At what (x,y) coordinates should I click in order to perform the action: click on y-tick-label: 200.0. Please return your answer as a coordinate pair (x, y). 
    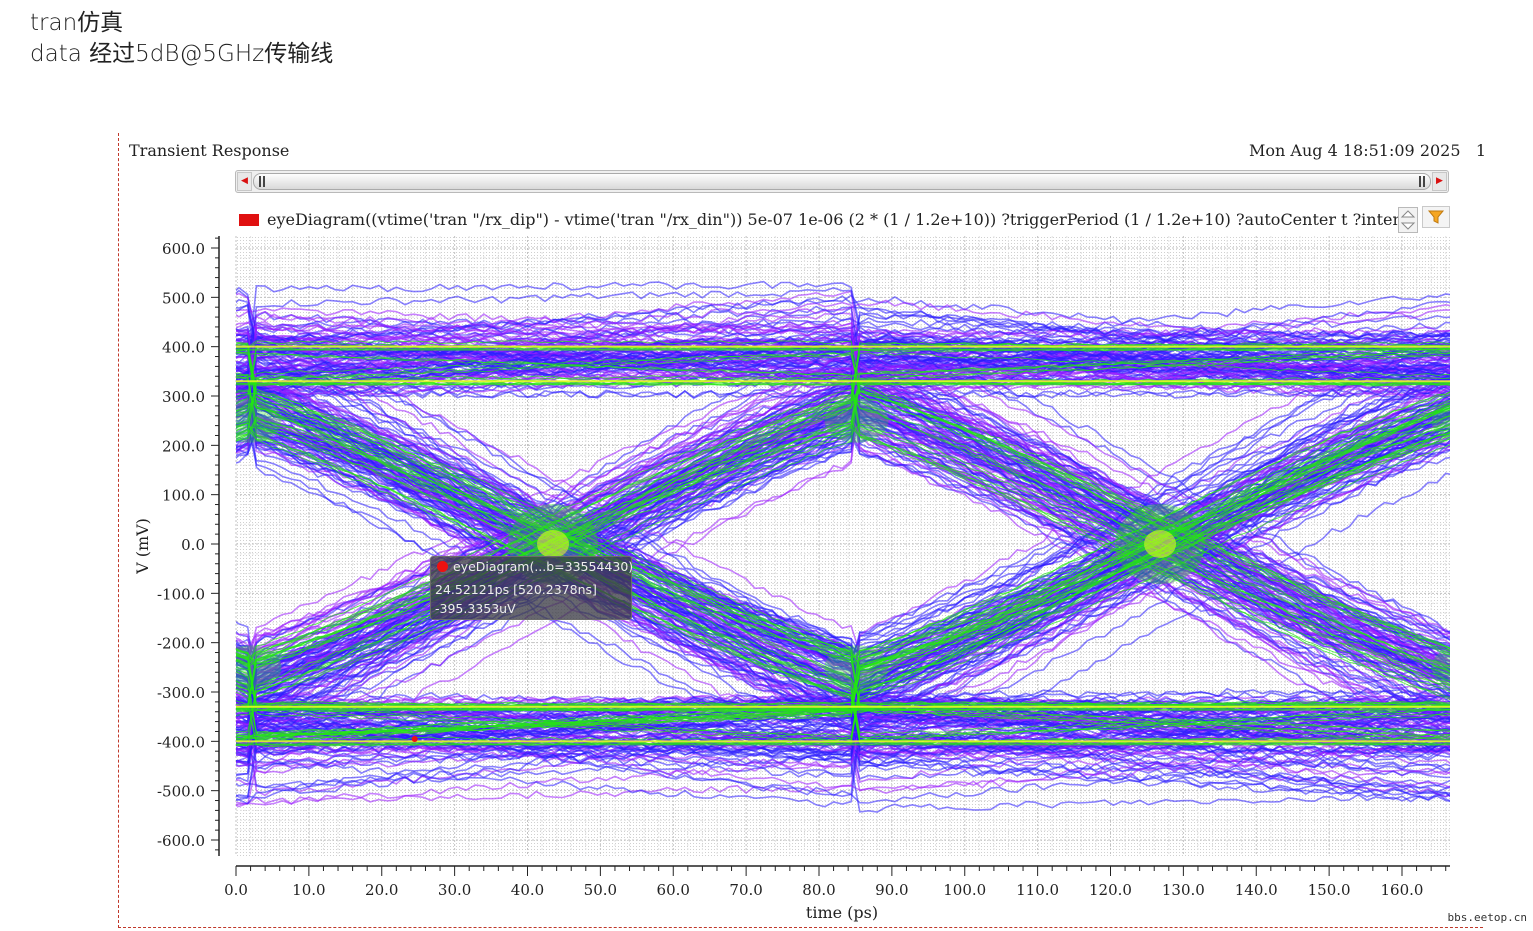
    Looking at the image, I should click on (183, 446).